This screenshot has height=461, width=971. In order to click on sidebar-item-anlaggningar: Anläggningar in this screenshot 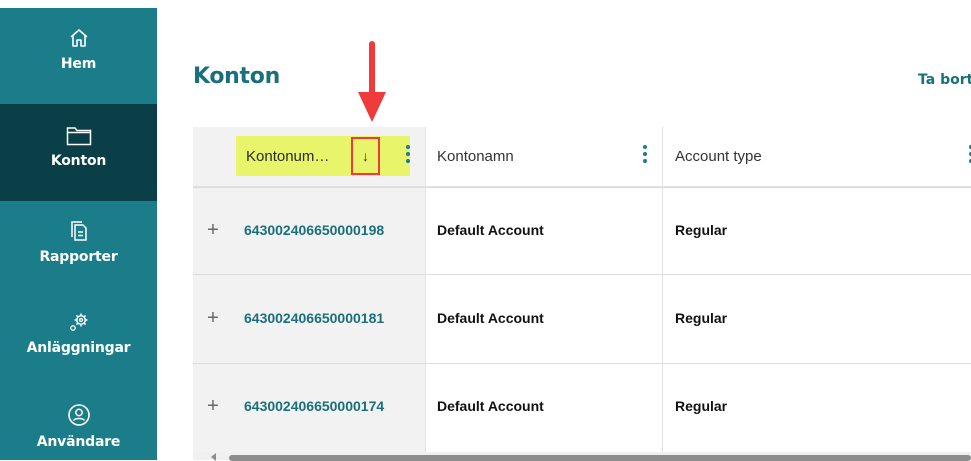, I will do `click(78, 339)`.